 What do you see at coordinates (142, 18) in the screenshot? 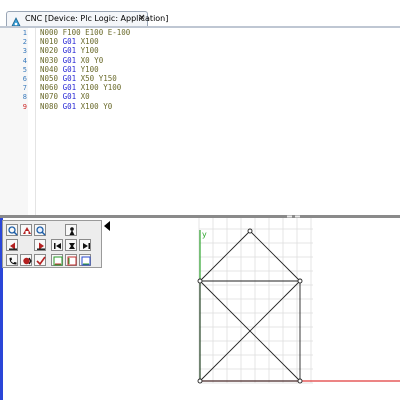
I see `tab-close-button: ×` at bounding box center [142, 18].